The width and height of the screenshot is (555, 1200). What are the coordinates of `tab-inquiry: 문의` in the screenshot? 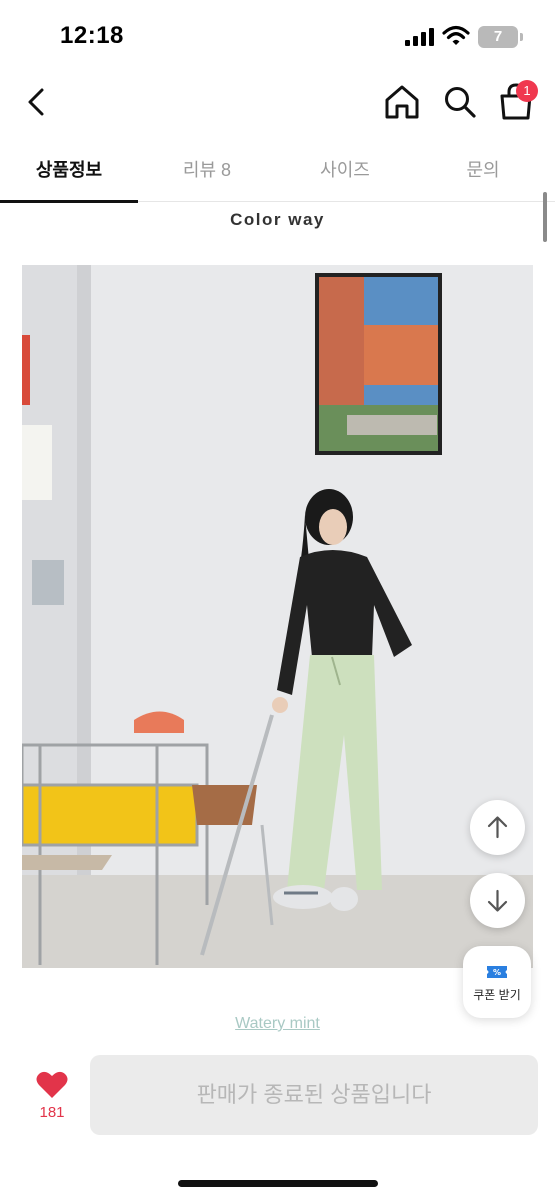 It's located at (483, 171).